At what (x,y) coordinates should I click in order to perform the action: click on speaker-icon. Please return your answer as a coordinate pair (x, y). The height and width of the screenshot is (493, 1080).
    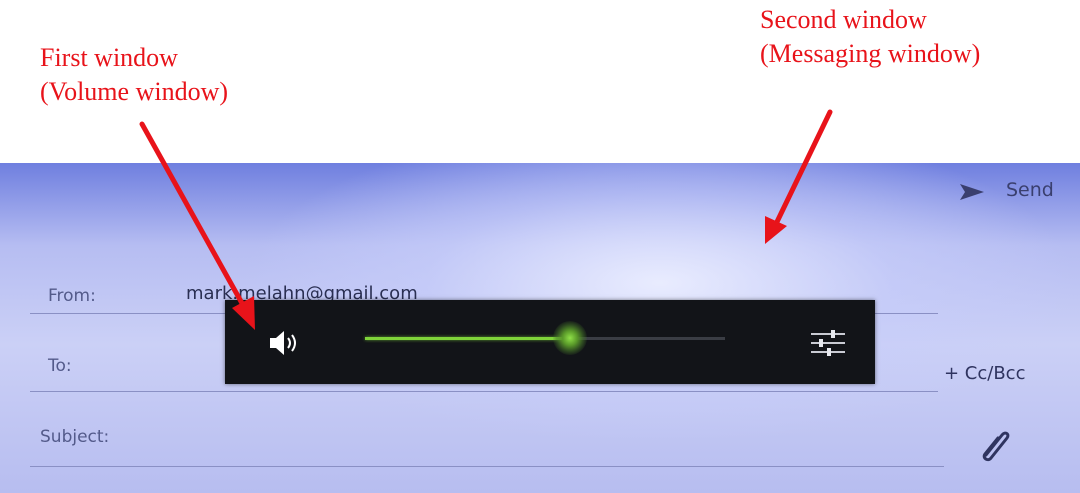
    Looking at the image, I should click on (283, 343).